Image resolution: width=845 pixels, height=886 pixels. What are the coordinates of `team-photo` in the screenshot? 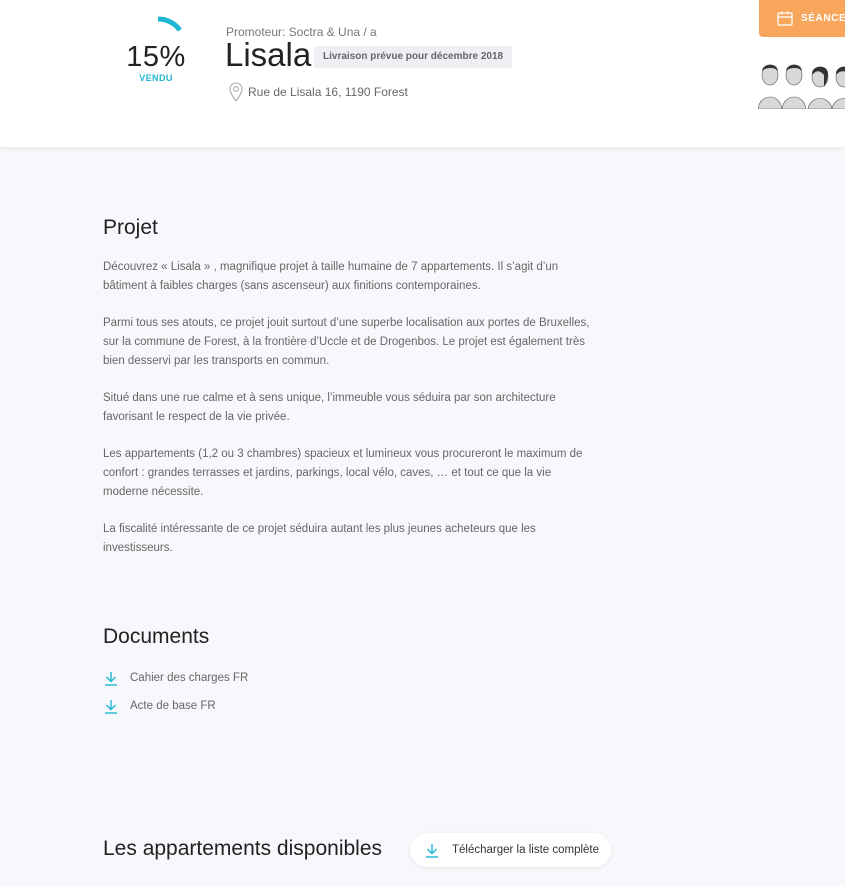 It's located at (801, 83).